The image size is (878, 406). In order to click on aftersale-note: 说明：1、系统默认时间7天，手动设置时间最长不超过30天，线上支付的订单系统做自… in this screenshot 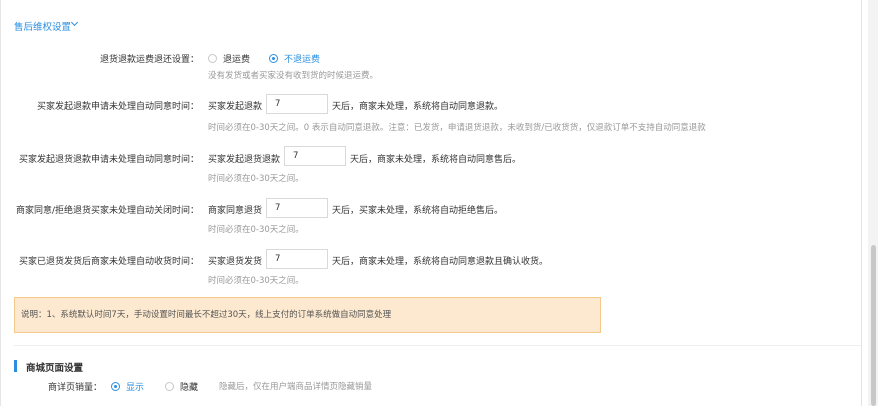, I will do `click(307, 315)`.